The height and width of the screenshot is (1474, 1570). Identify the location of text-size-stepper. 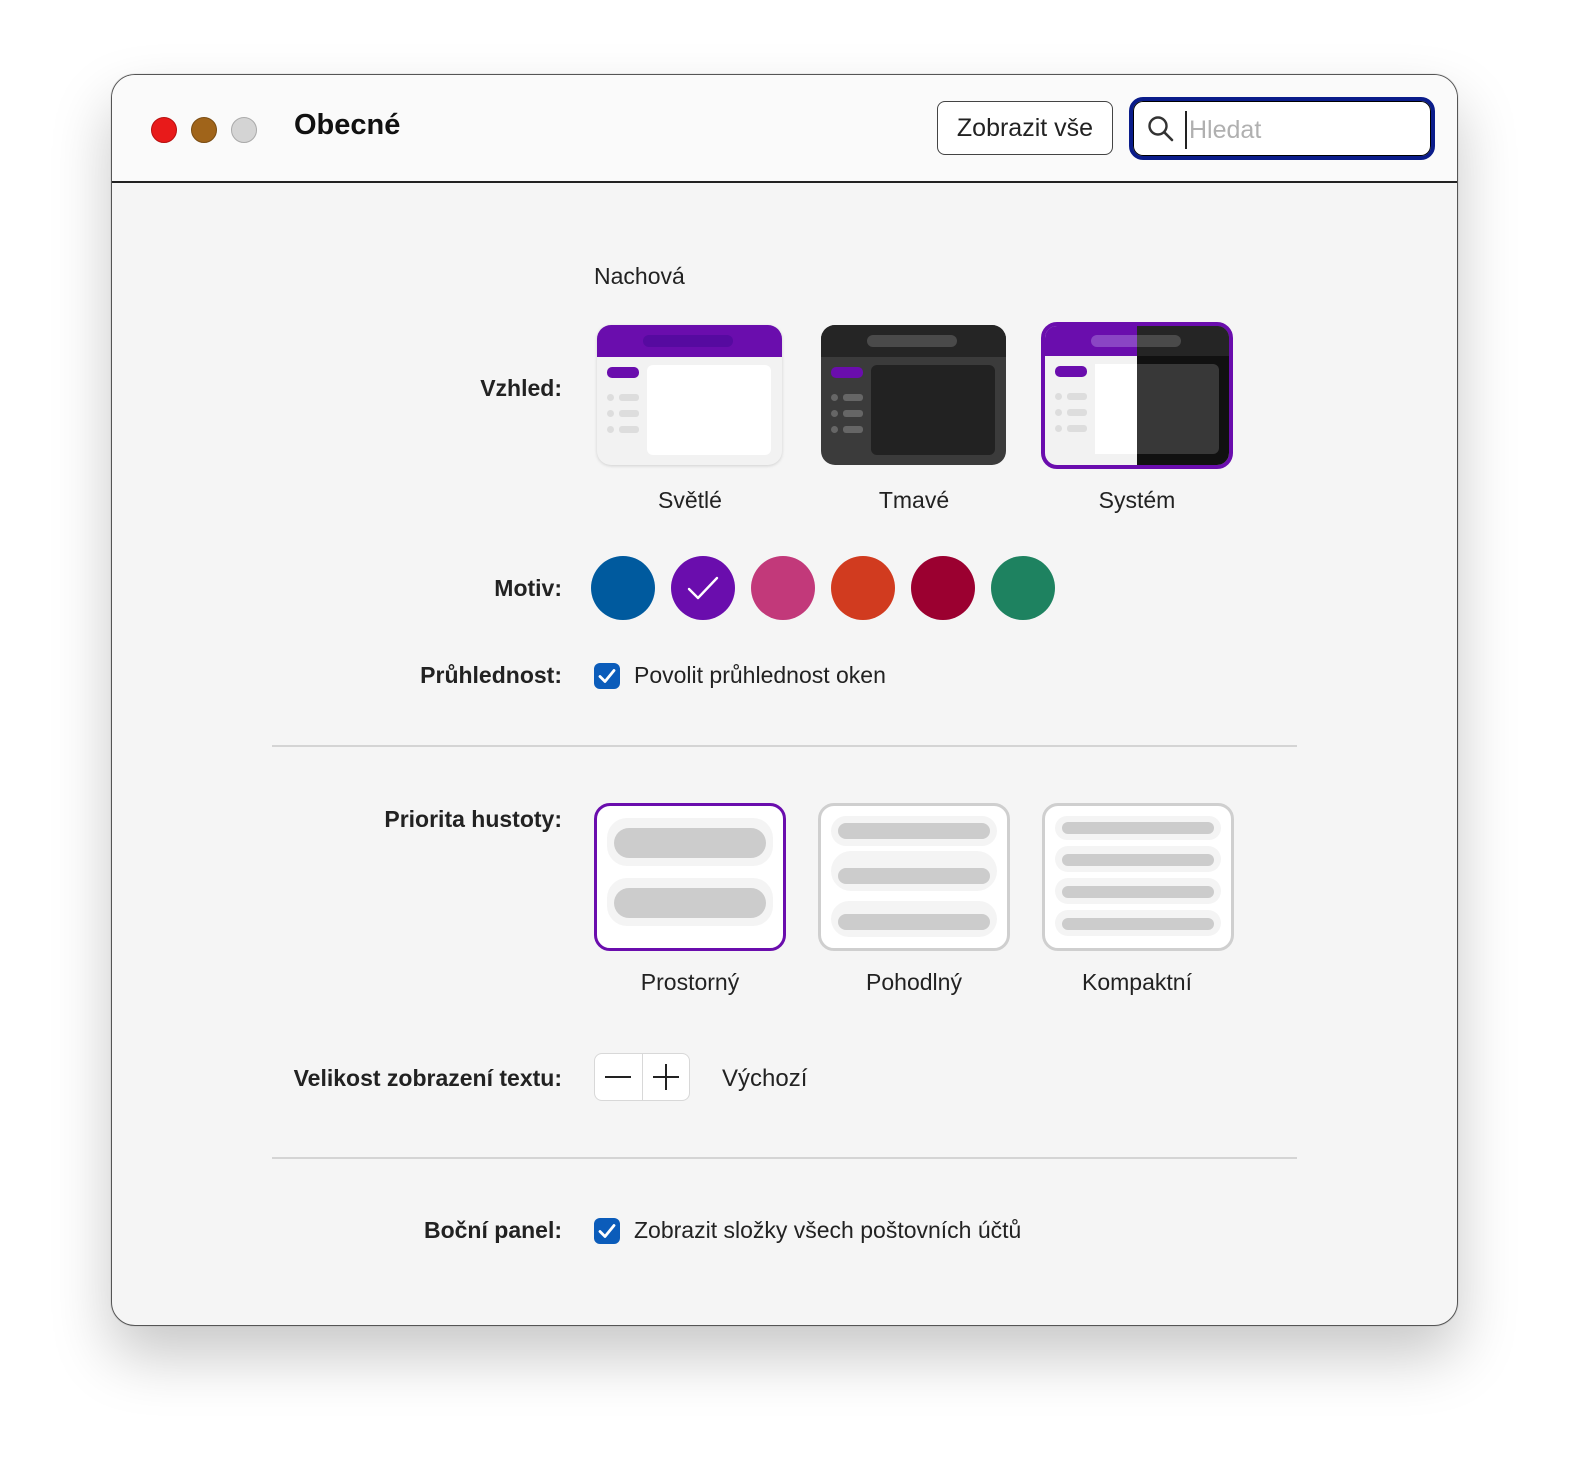
(642, 1077).